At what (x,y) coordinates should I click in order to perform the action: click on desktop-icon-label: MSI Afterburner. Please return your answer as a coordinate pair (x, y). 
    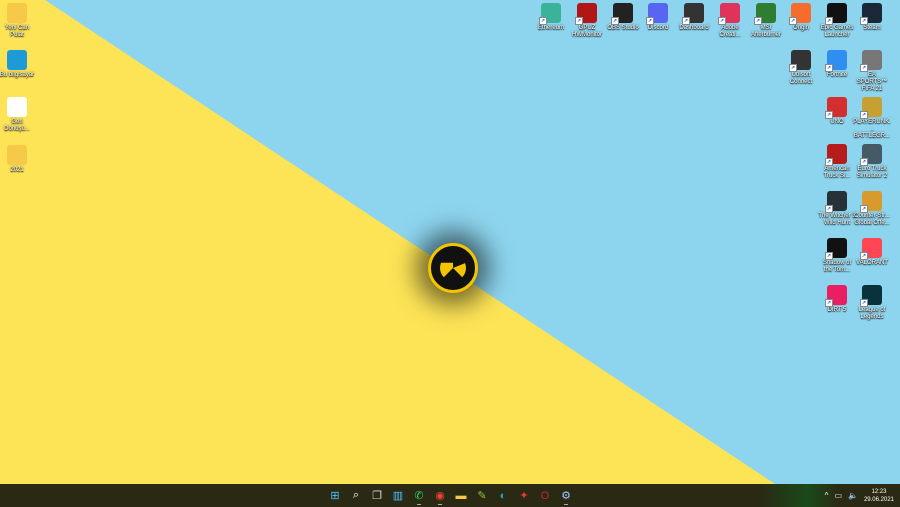
    Looking at the image, I should click on (765, 31).